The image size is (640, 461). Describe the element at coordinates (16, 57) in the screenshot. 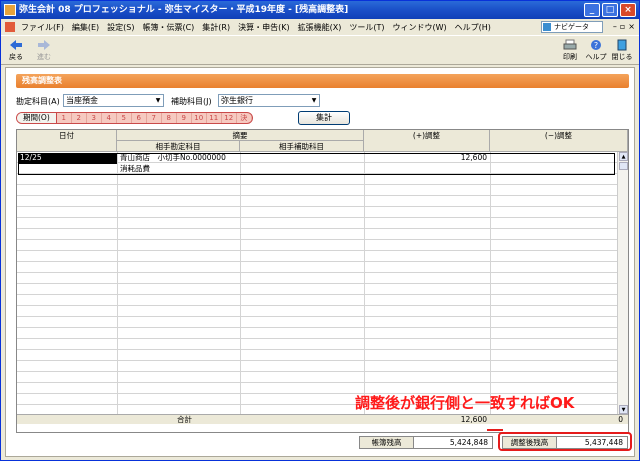

I see `back-label: 戻る` at that location.